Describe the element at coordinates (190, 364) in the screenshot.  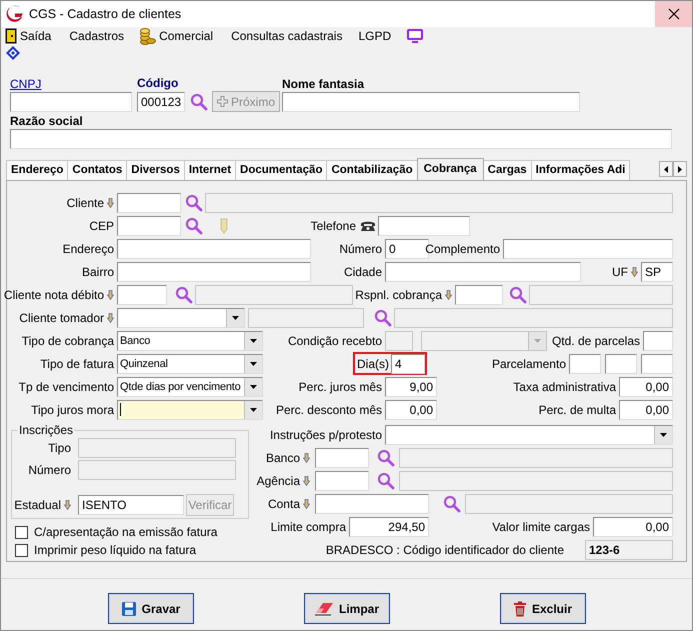
I see `tipo-fatura-dropdown: Quinzenal` at that location.